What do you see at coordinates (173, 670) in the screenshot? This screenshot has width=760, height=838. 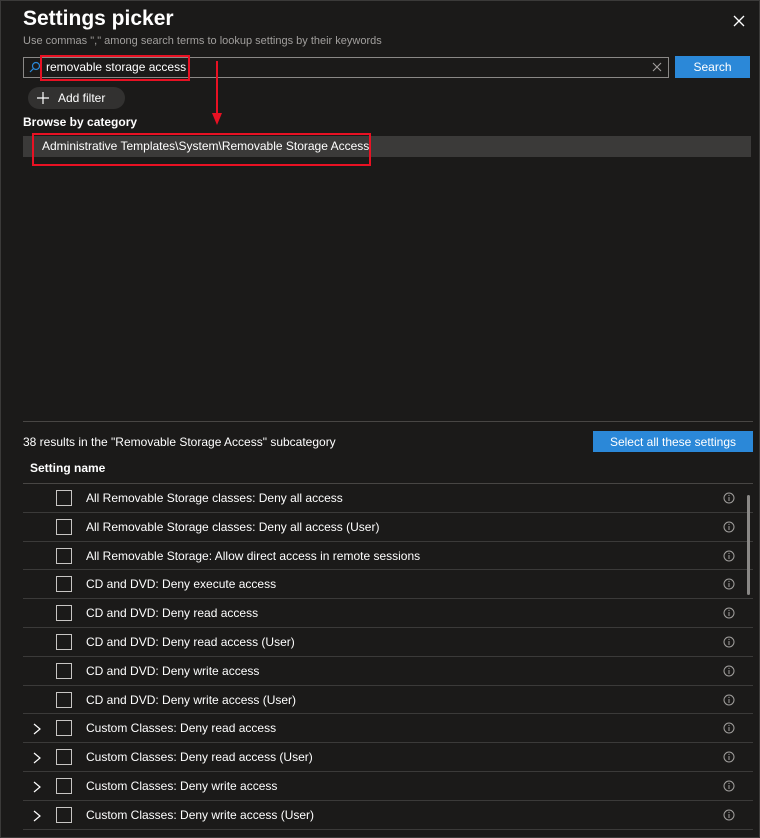 I see `row-label: CD and DVD: Deny write access` at bounding box center [173, 670].